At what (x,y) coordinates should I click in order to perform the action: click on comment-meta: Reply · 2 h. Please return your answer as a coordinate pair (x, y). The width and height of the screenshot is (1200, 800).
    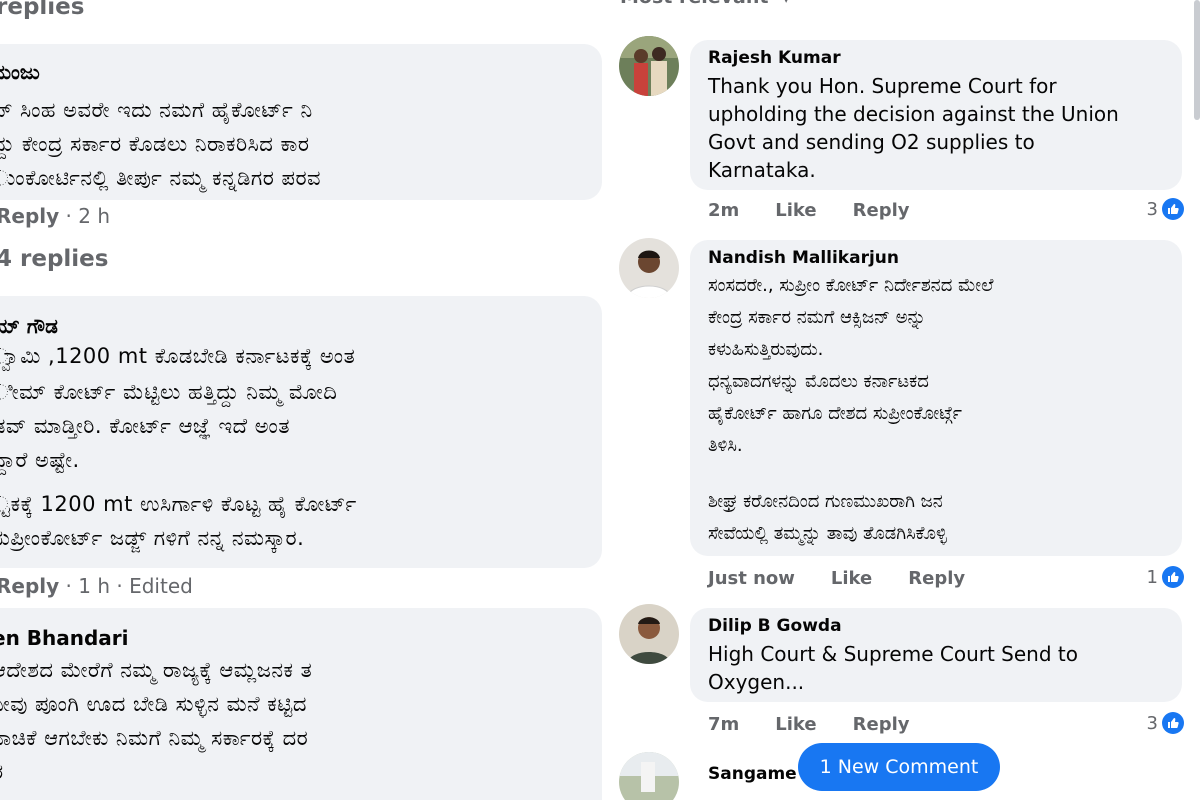
    Looking at the image, I should click on (55, 216).